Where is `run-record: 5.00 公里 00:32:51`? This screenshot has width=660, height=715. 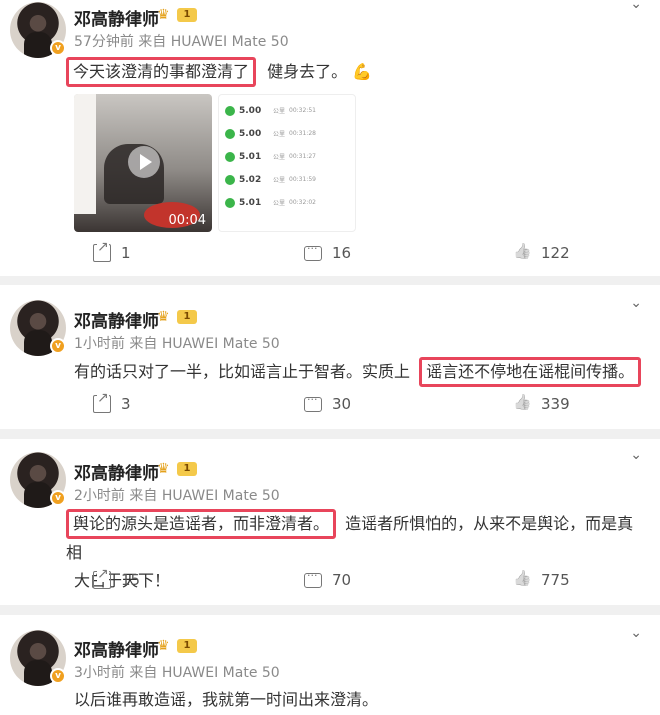
run-record: 5.00 公里 00:32:51 is located at coordinates (287, 110).